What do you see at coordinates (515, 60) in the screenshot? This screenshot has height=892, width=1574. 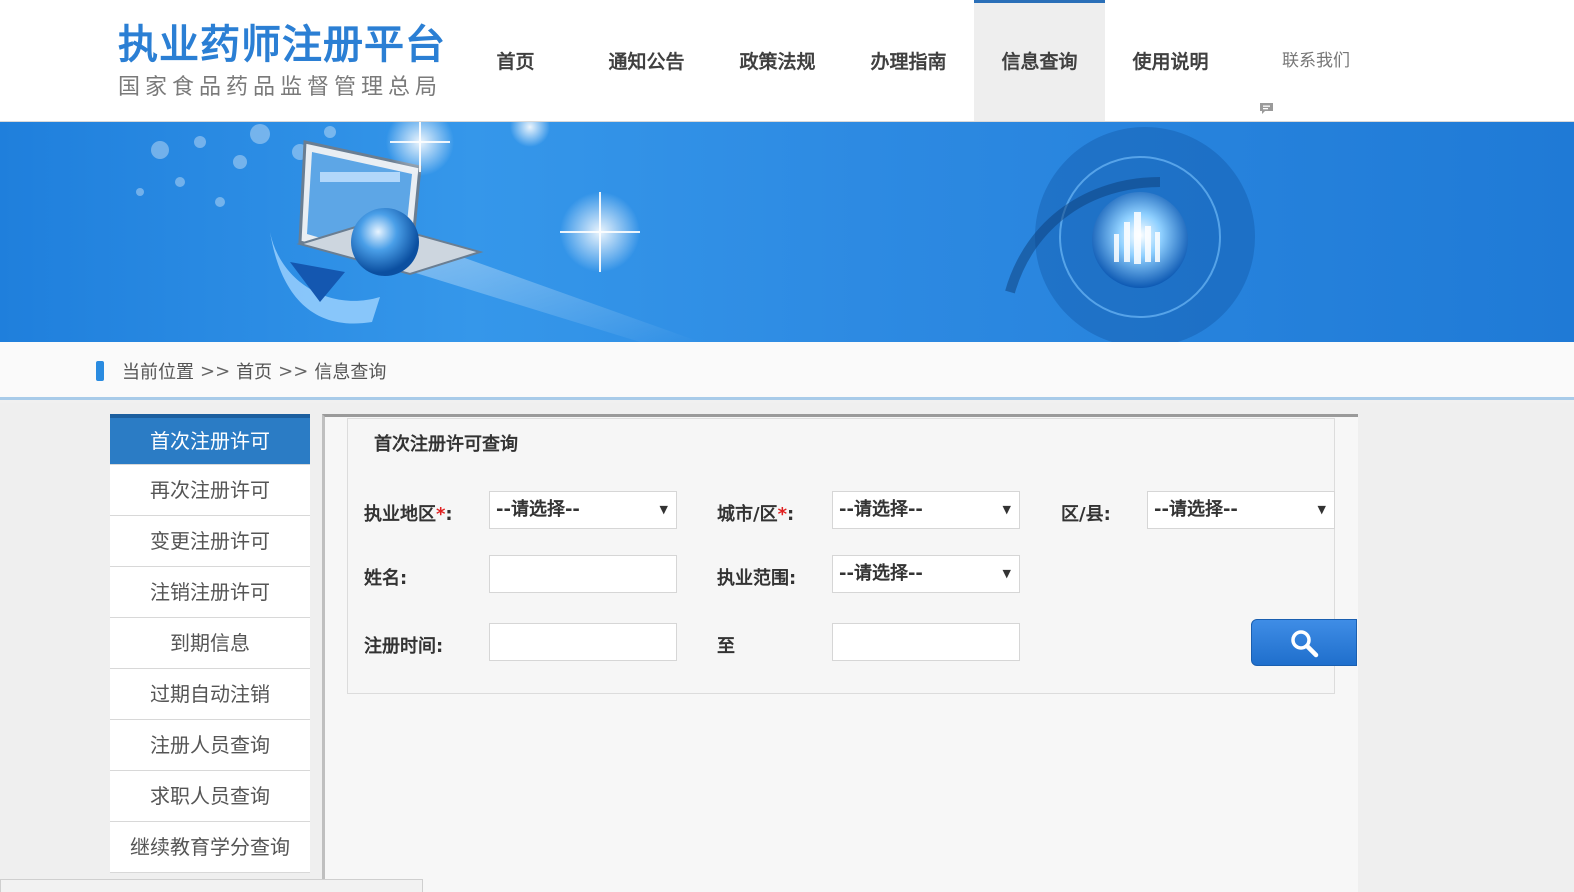 I see `nav-home: 首页` at bounding box center [515, 60].